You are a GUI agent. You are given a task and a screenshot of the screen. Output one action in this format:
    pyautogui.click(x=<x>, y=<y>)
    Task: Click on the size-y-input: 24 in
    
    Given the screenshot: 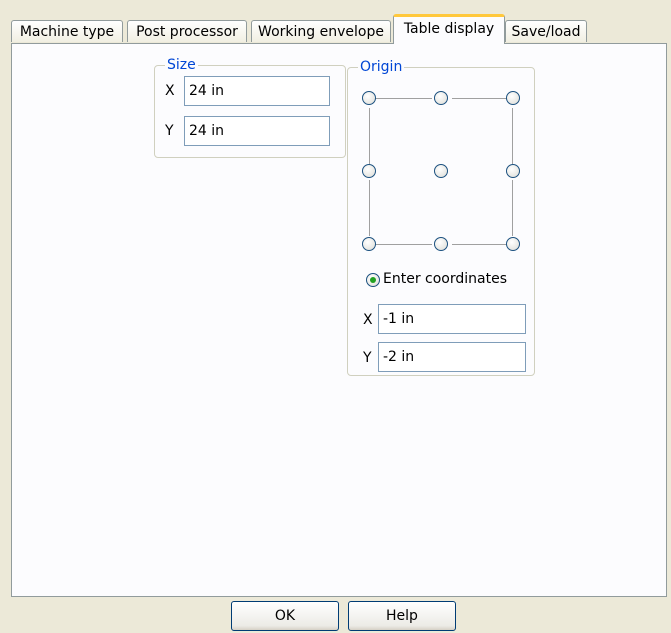 What is the action you would take?
    pyautogui.click(x=257, y=131)
    